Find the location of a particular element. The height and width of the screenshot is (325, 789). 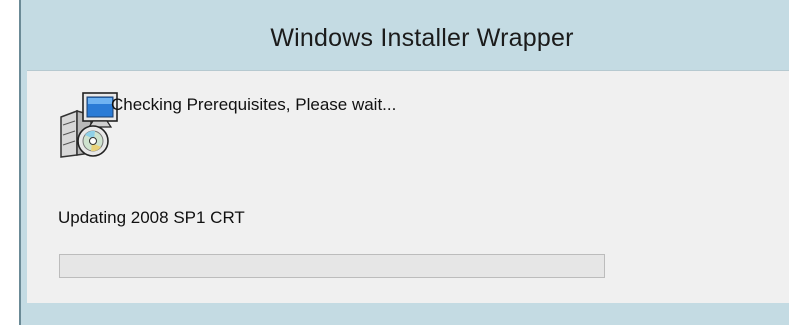

progress-bar is located at coordinates (332, 266).